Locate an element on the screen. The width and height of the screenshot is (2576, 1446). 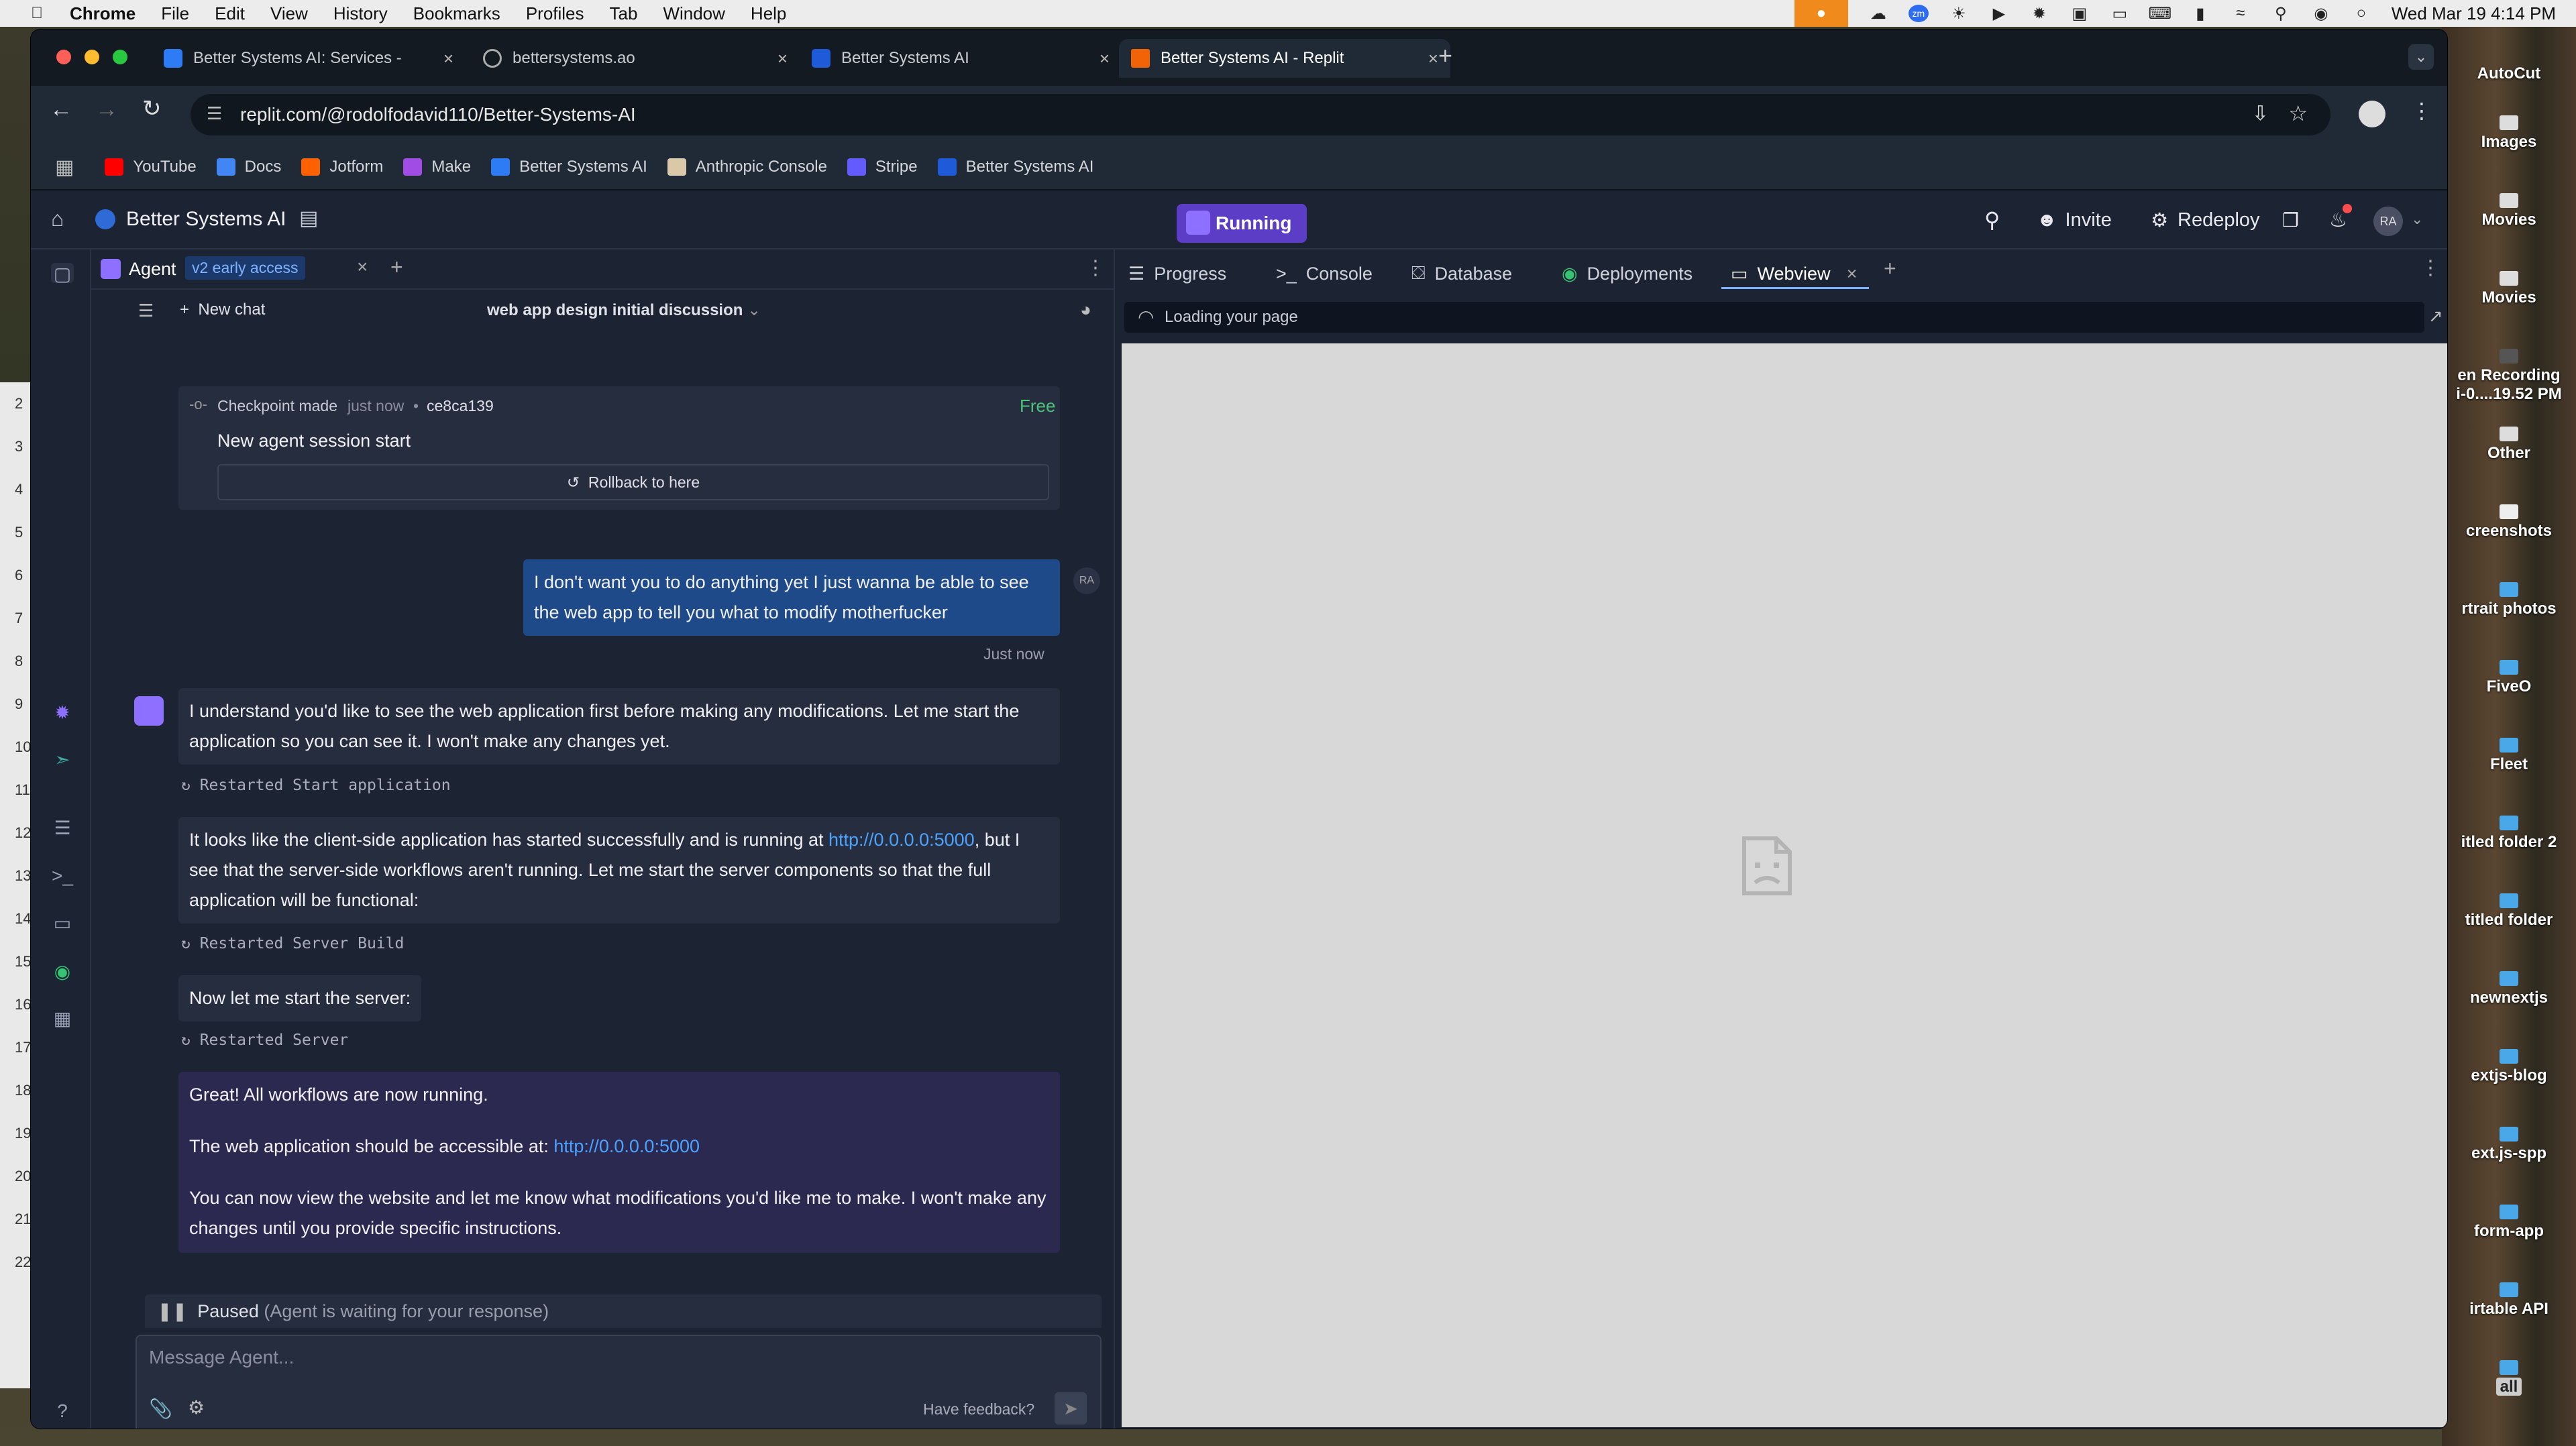
tab-database: ⛋ Database is located at coordinates (1461, 273).